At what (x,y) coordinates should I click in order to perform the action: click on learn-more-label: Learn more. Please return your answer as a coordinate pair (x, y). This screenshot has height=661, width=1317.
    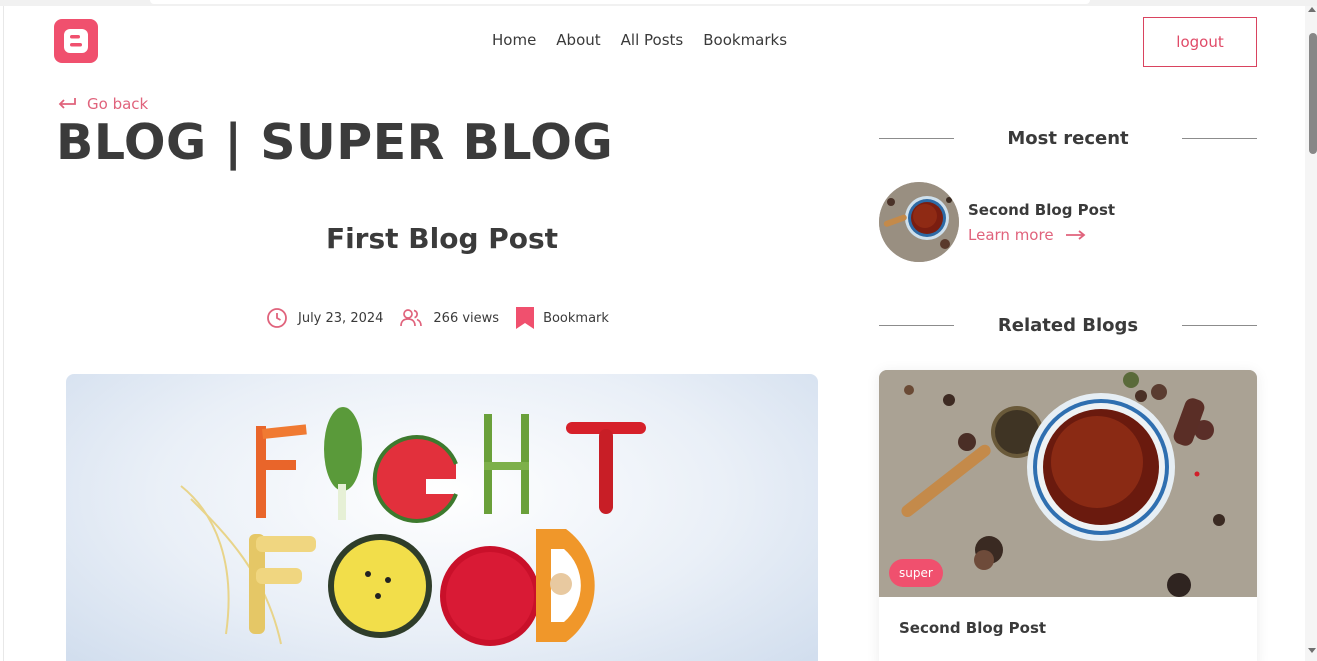
    Looking at the image, I should click on (1011, 235).